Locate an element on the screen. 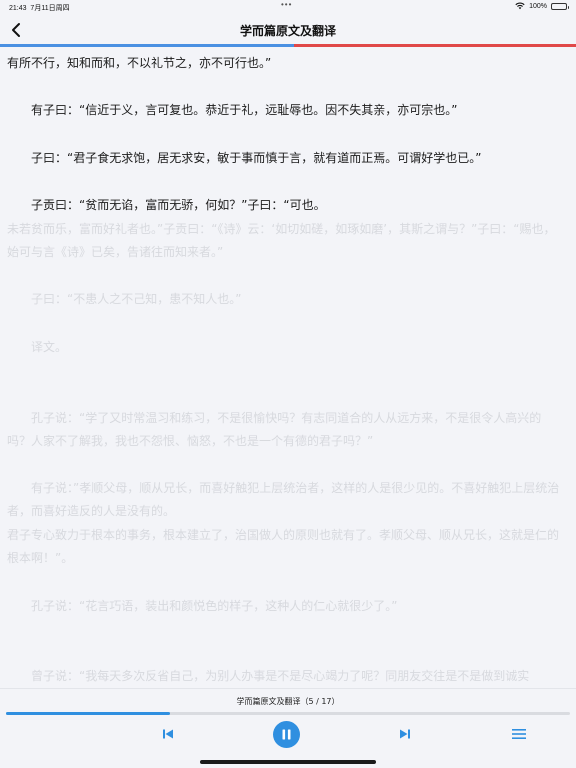 The width and height of the screenshot is (576, 768). status-right: 100% is located at coordinates (542, 6).